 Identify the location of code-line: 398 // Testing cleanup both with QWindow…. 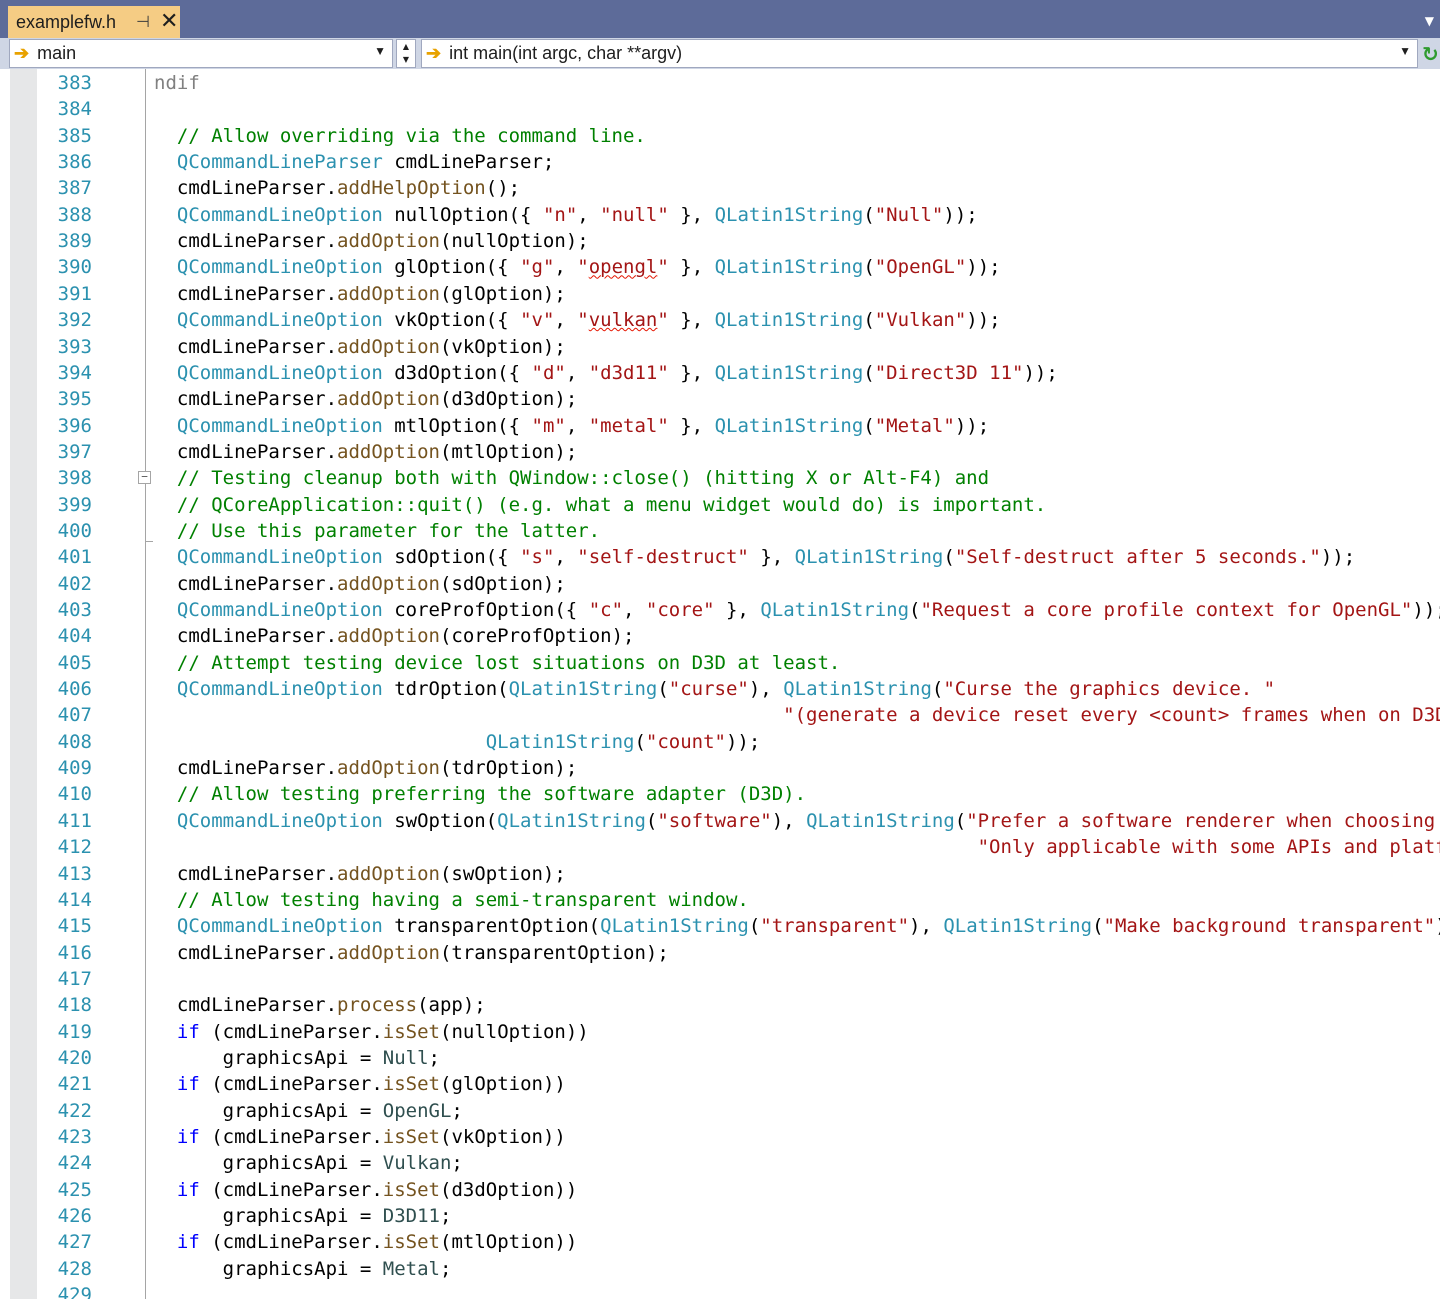
(720, 478).